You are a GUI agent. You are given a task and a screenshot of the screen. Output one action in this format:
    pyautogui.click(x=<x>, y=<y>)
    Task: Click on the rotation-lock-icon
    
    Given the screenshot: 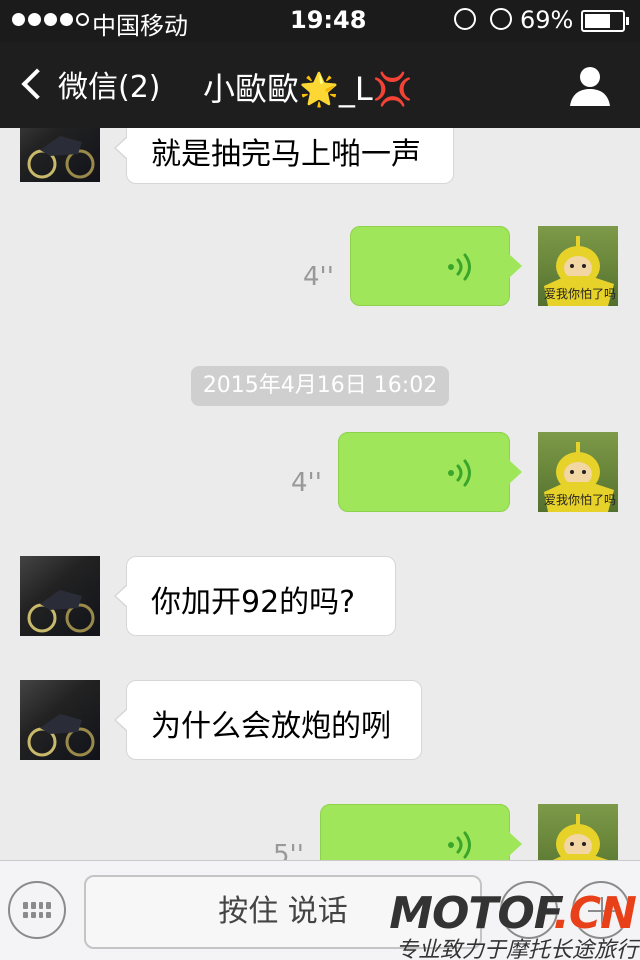 What is the action you would take?
    pyautogui.click(x=465, y=19)
    